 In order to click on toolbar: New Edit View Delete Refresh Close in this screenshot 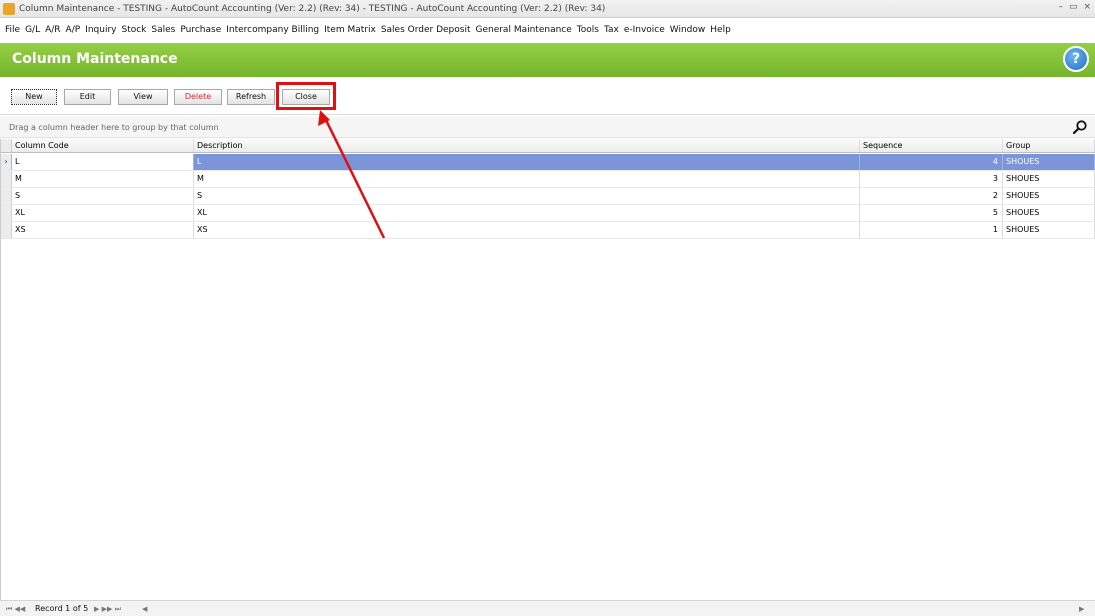, I will do `click(547, 96)`.